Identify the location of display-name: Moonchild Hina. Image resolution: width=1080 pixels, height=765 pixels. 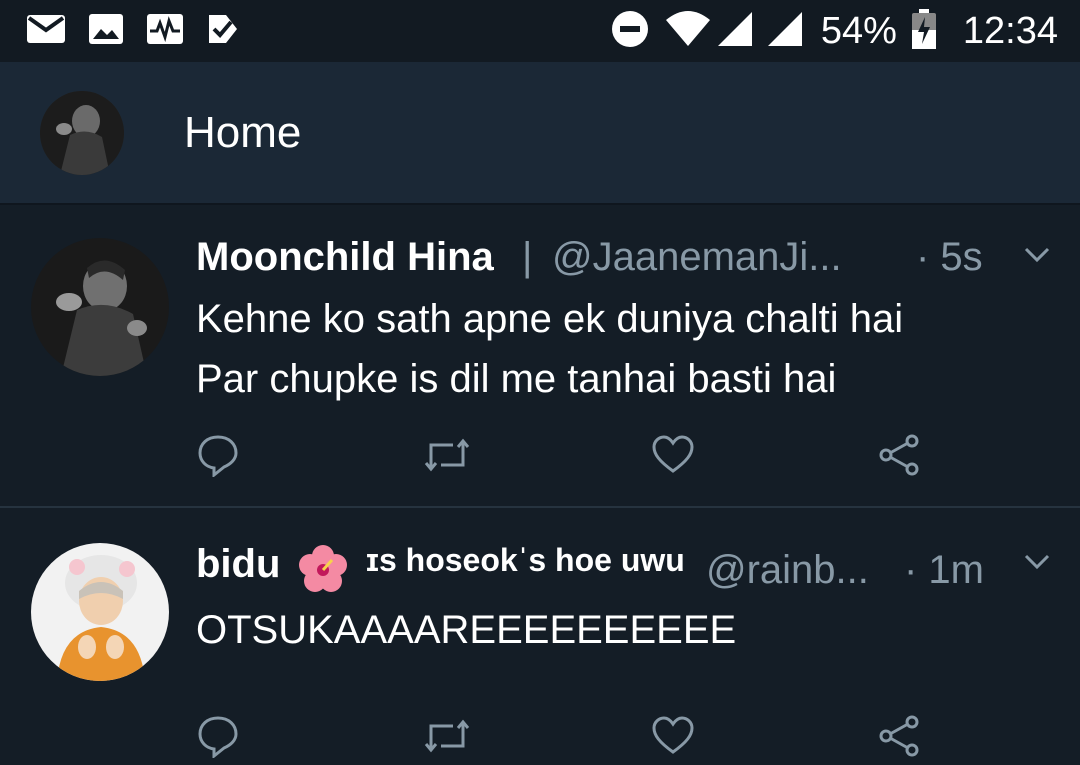
(345, 257).